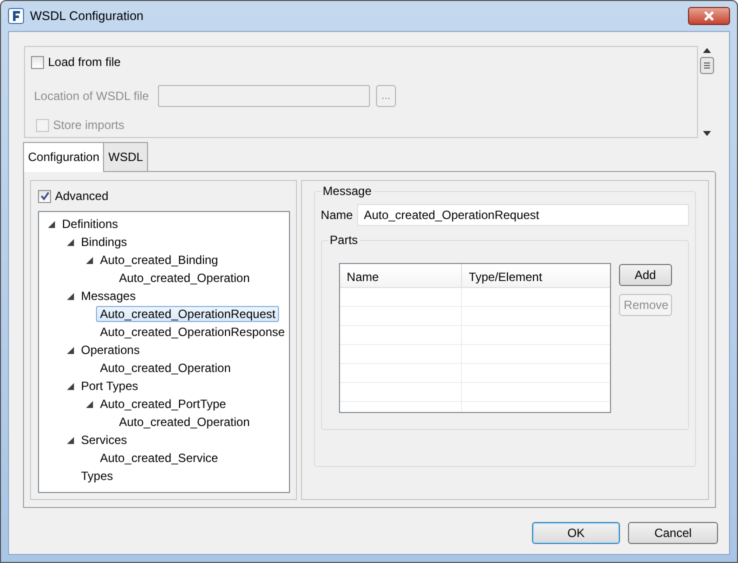  I want to click on scroll-down-icon, so click(706, 133).